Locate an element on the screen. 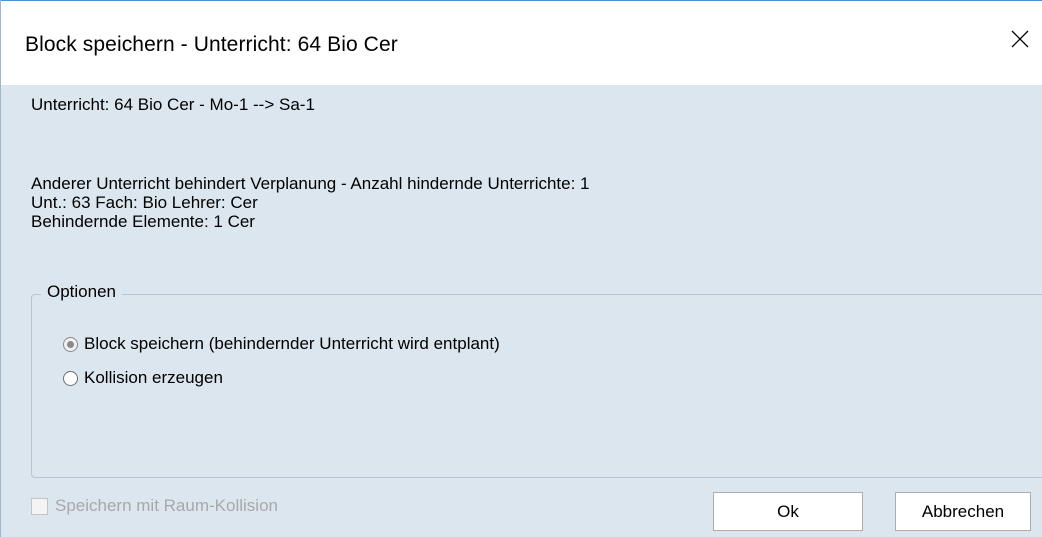 The image size is (1042, 537). room-collision-checkbox-row: Speichern mit Raum-Kollision is located at coordinates (154, 506).